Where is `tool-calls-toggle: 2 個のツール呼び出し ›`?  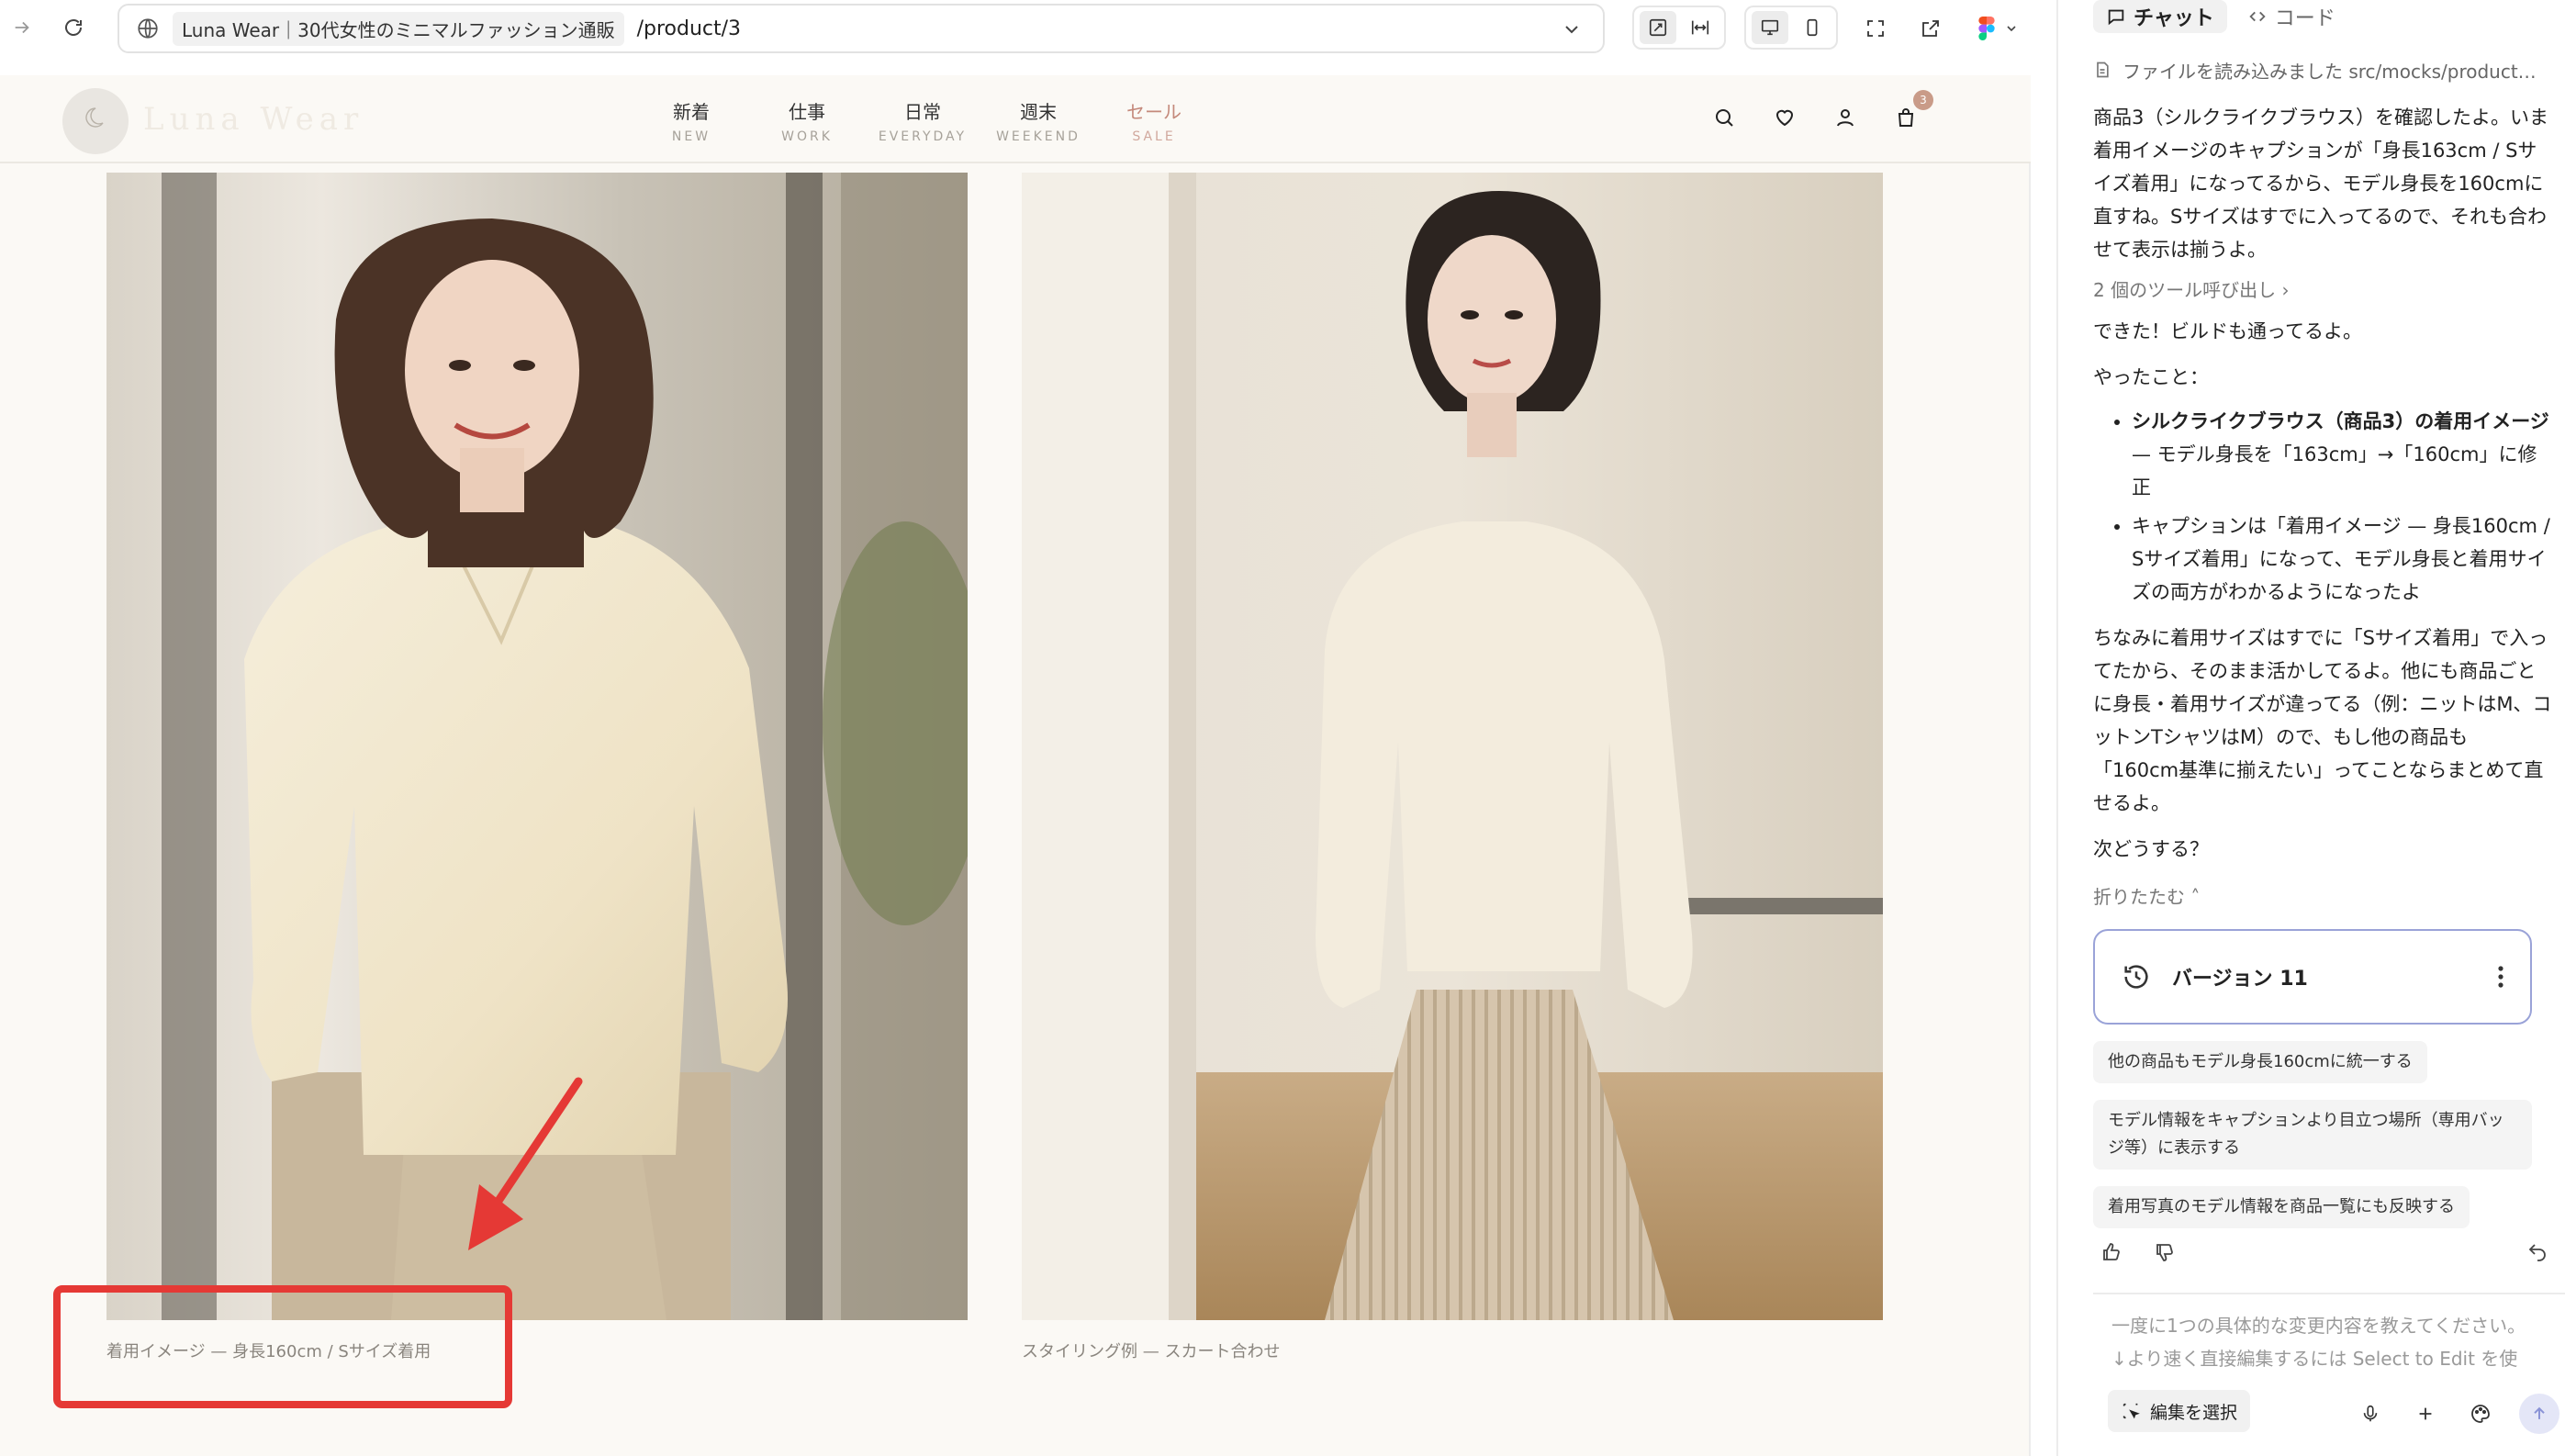 tool-calls-toggle: 2 個のツール呼び出し › is located at coordinates (2322, 288).